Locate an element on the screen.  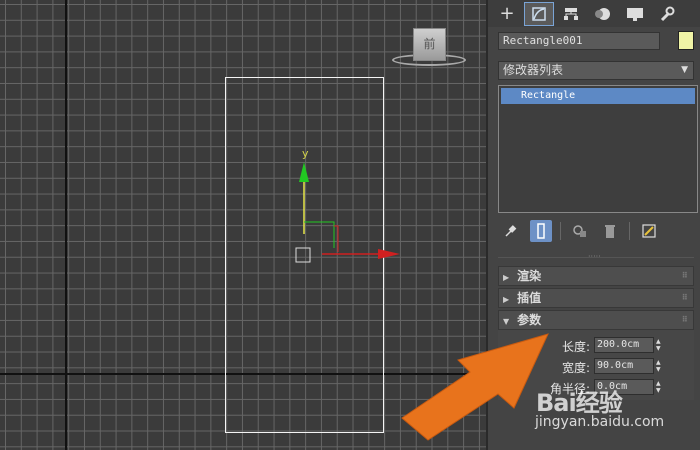
modify-tab-icon is located at coordinates (539, 13).